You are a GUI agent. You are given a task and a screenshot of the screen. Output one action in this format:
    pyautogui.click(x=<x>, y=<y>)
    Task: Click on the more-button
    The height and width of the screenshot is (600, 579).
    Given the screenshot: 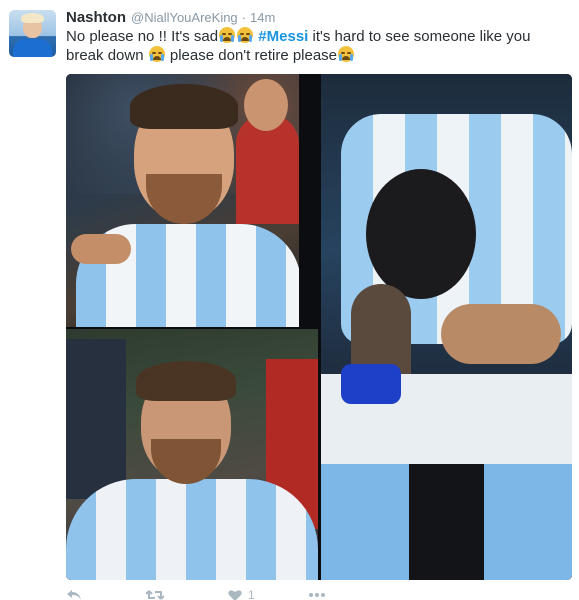 What is the action you would take?
    pyautogui.click(x=317, y=595)
    